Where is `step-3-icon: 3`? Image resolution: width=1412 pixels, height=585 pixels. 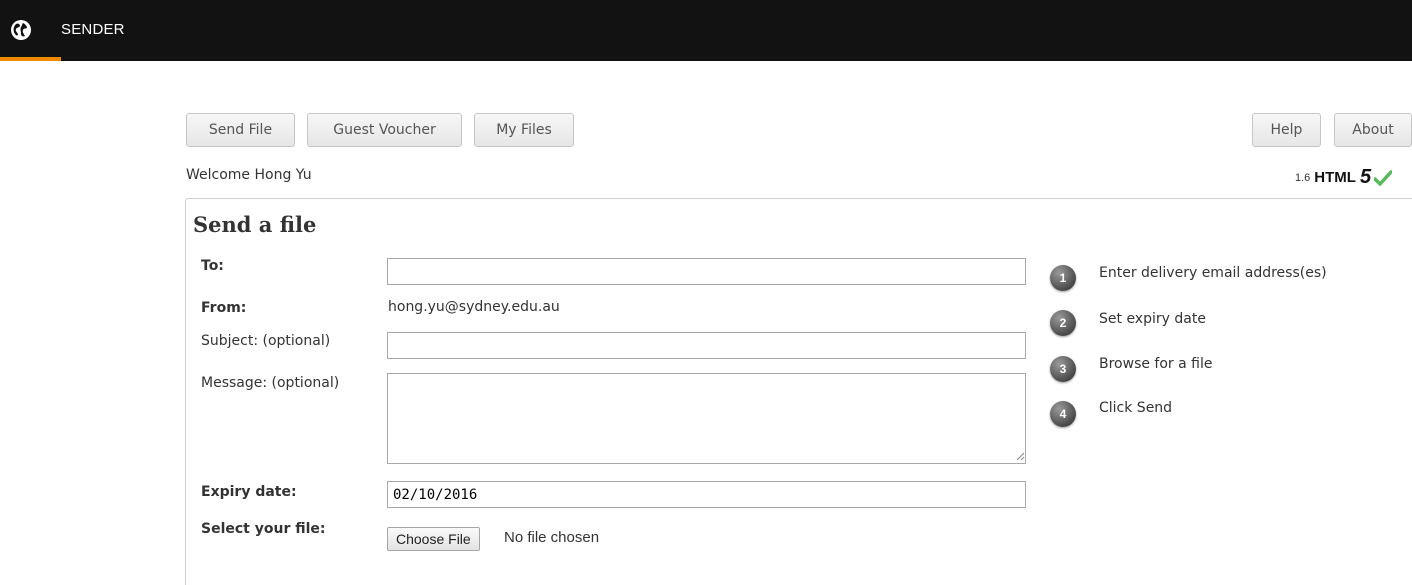 step-3-icon: 3 is located at coordinates (1063, 369).